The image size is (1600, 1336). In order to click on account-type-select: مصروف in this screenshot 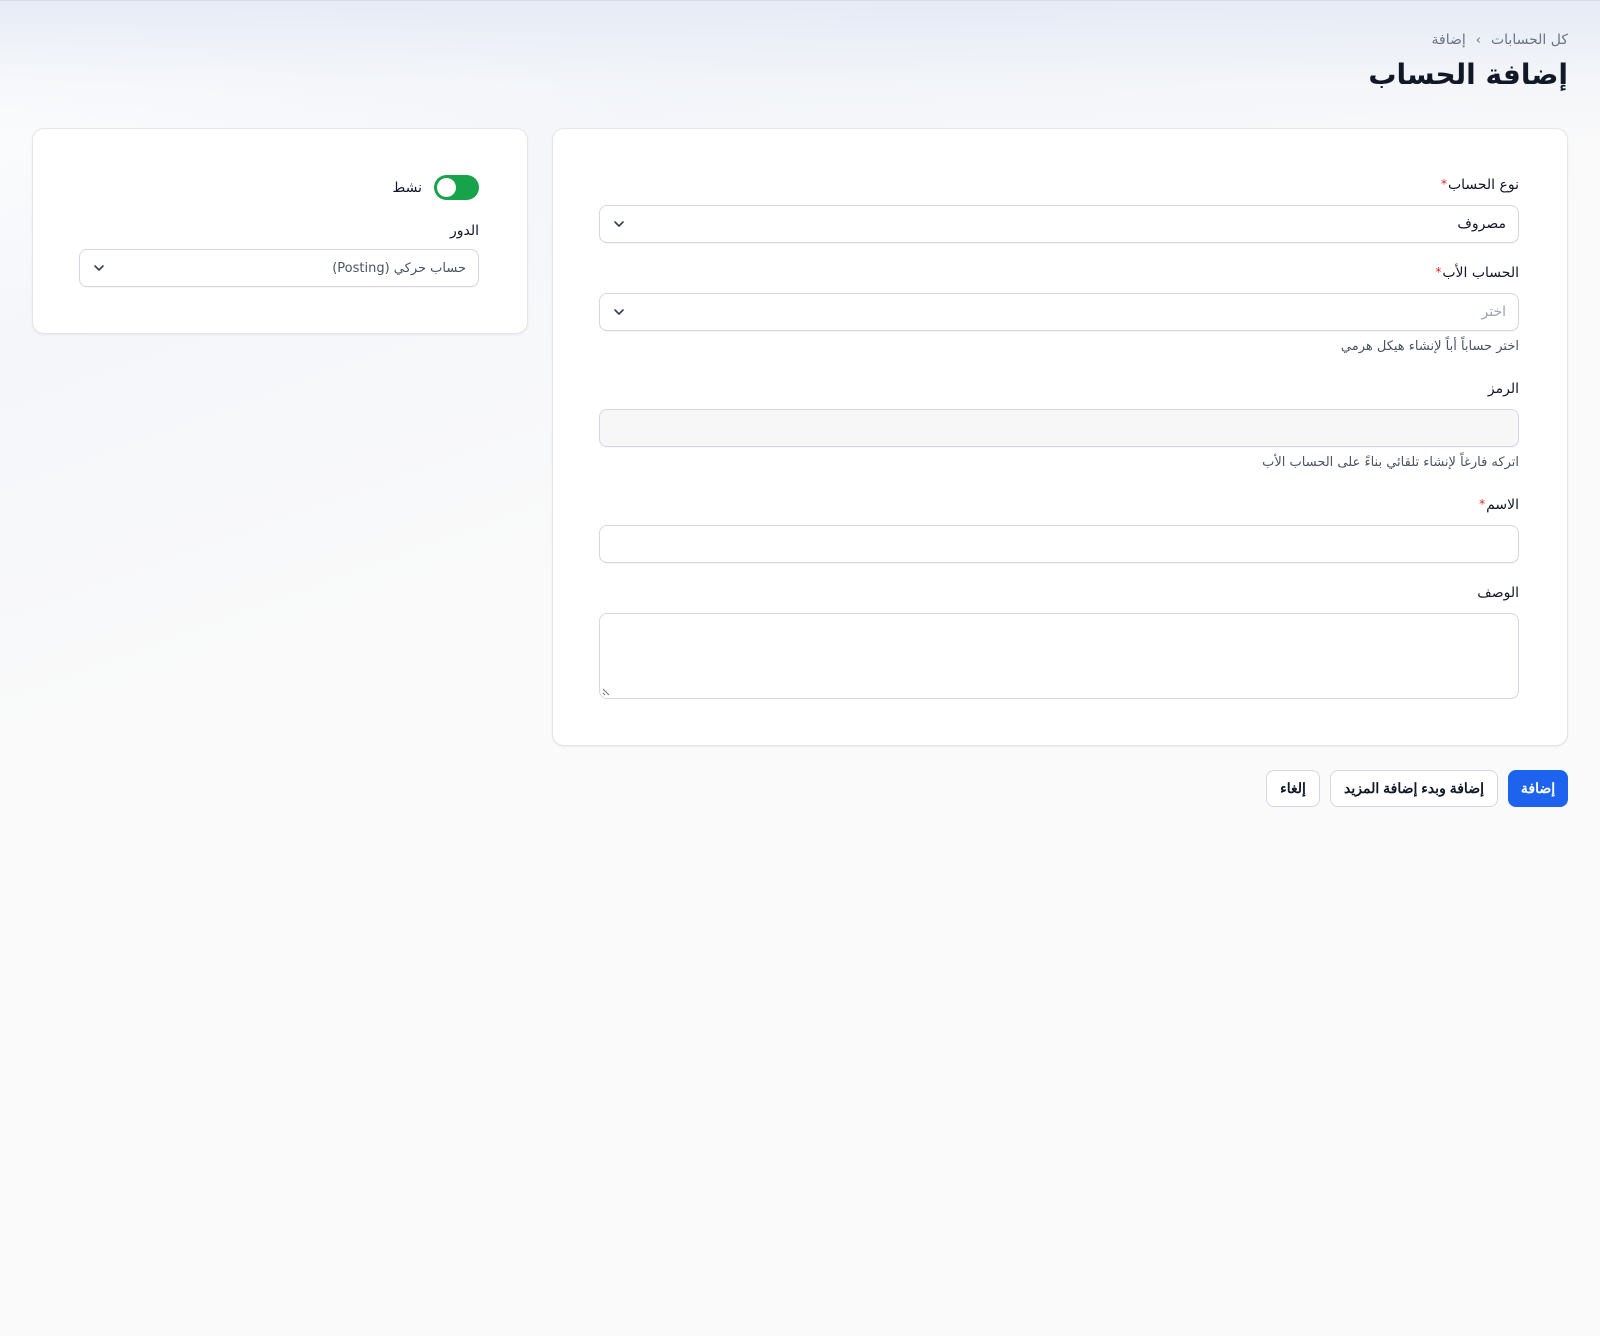, I will do `click(1059, 224)`.